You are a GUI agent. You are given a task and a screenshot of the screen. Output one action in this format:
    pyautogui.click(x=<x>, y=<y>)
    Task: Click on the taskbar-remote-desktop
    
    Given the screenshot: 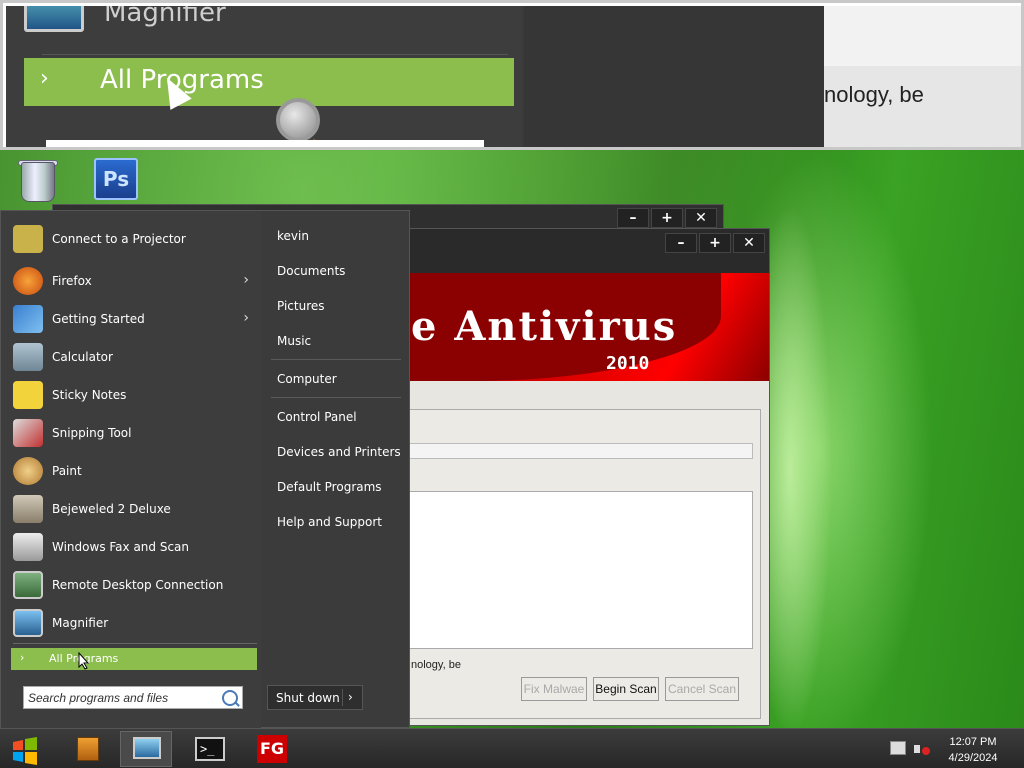 What is the action you would take?
    pyautogui.click(x=146, y=749)
    